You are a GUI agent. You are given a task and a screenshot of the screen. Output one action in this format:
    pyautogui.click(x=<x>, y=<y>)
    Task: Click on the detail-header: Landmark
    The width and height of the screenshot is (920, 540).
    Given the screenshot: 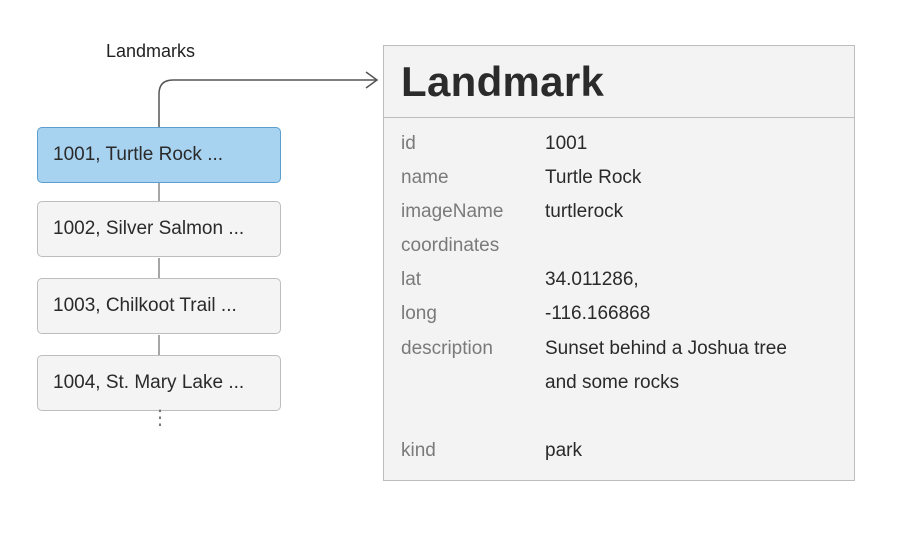 What is the action you would take?
    pyautogui.click(x=619, y=82)
    